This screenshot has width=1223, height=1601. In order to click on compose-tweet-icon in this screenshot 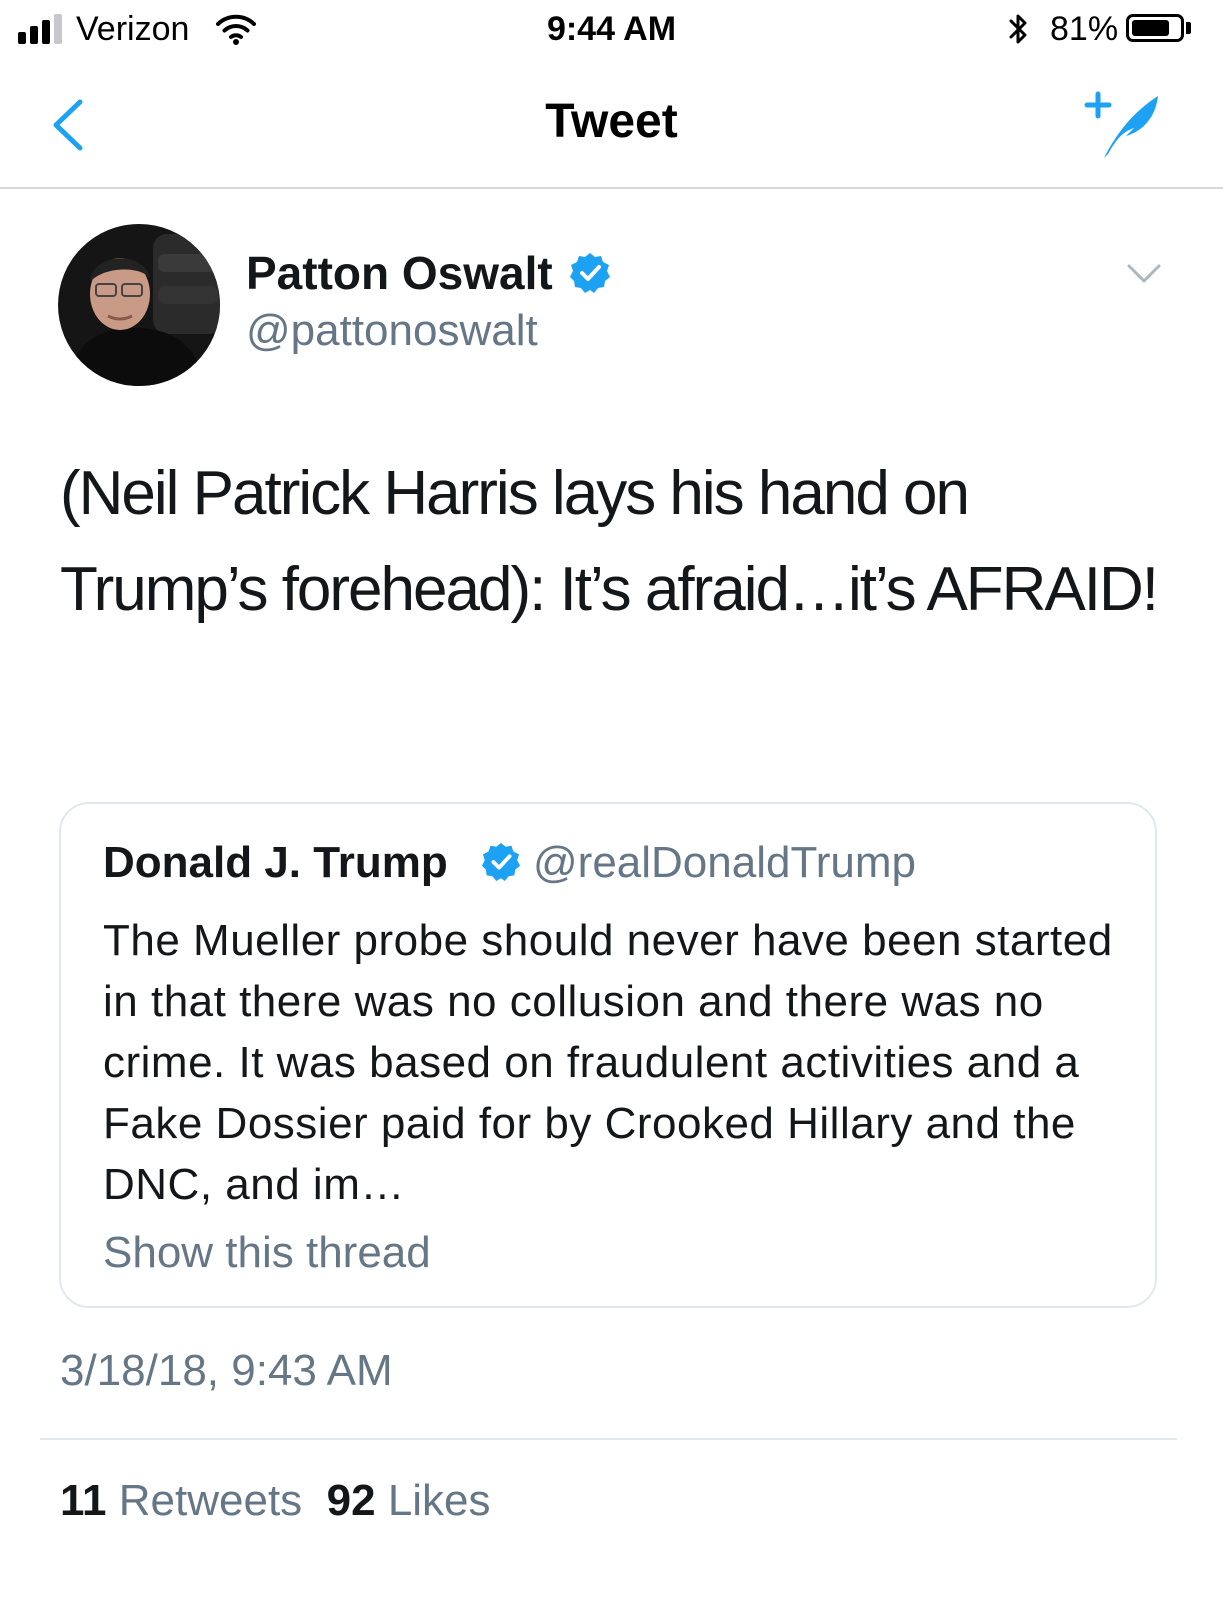, I will do `click(1124, 128)`.